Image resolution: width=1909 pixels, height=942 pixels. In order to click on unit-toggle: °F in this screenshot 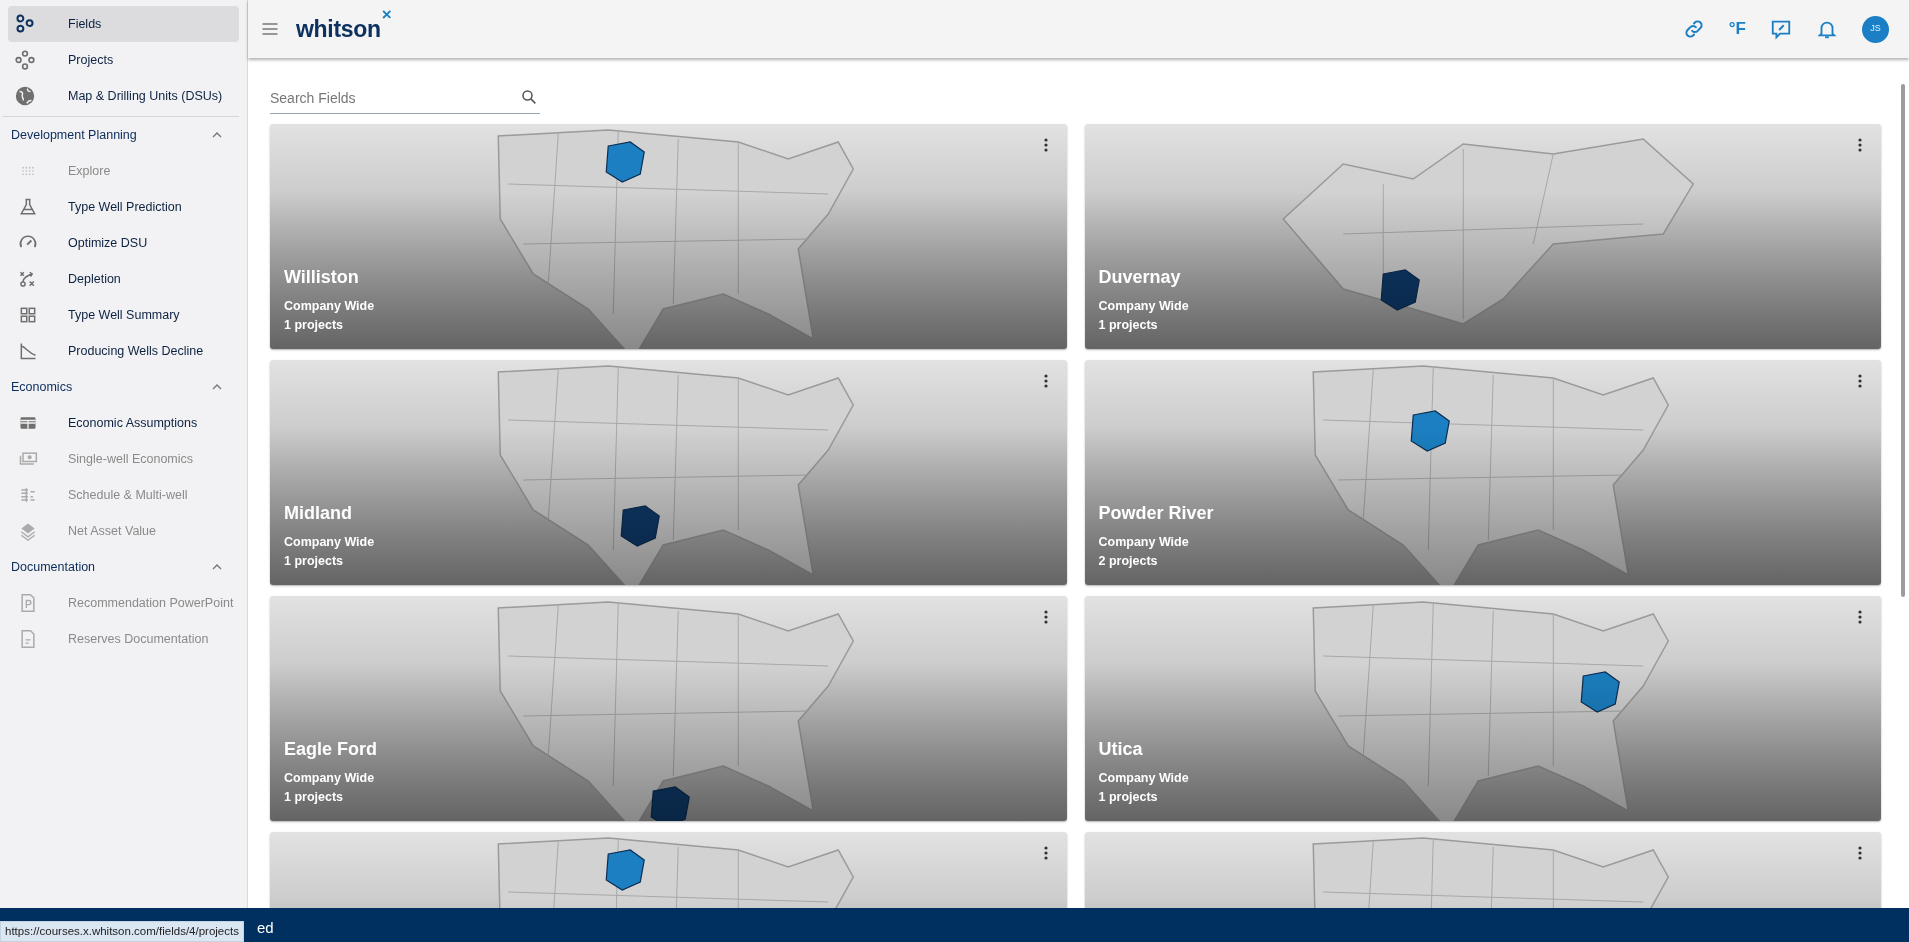, I will do `click(1737, 29)`.